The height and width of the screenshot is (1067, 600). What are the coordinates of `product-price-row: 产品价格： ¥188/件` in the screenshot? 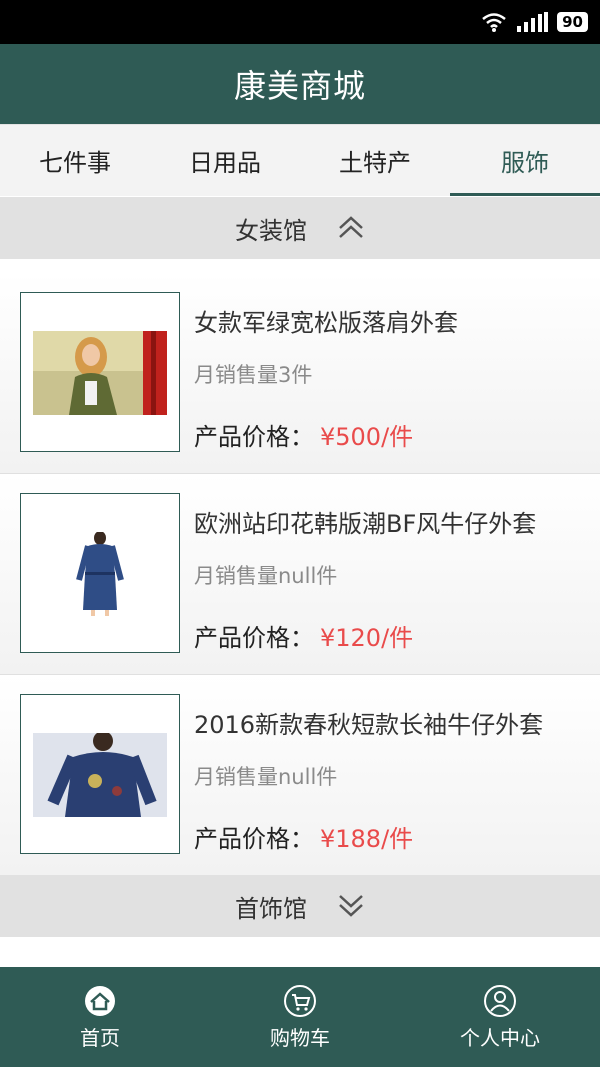 It's located at (303, 836).